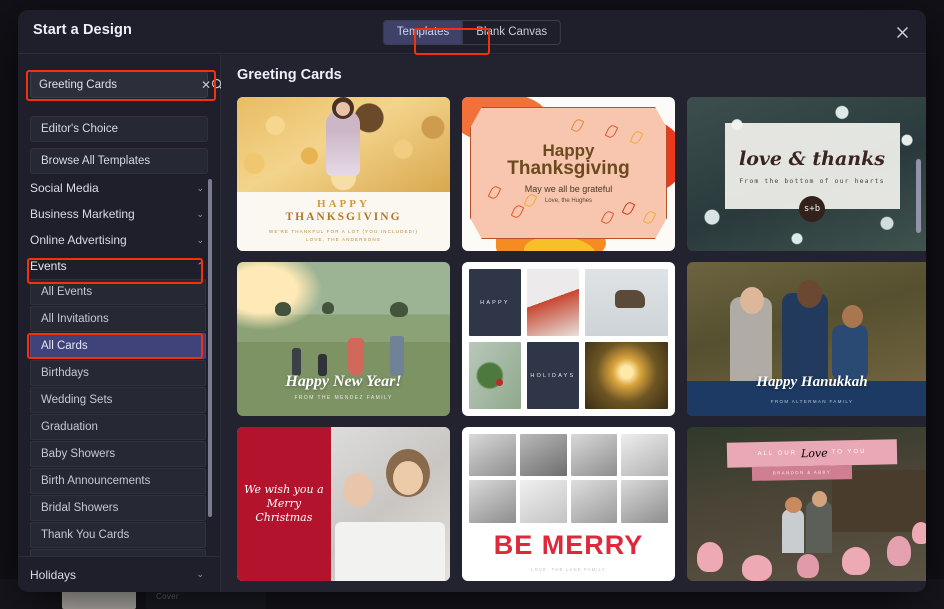 Image resolution: width=944 pixels, height=609 pixels. Describe the element at coordinates (118, 292) in the screenshot. I see `sidebar-item-all-events: All Events` at that location.